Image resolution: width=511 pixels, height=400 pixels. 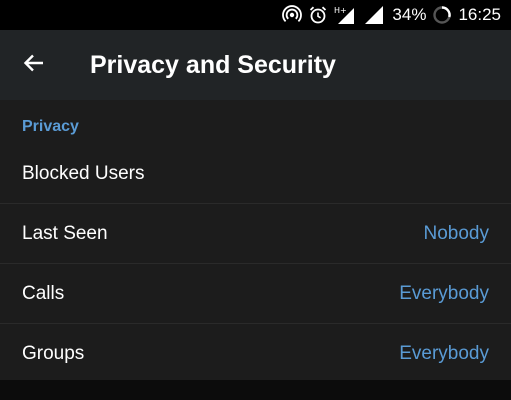 What do you see at coordinates (53, 353) in the screenshot?
I see `setting-label: Groups` at bounding box center [53, 353].